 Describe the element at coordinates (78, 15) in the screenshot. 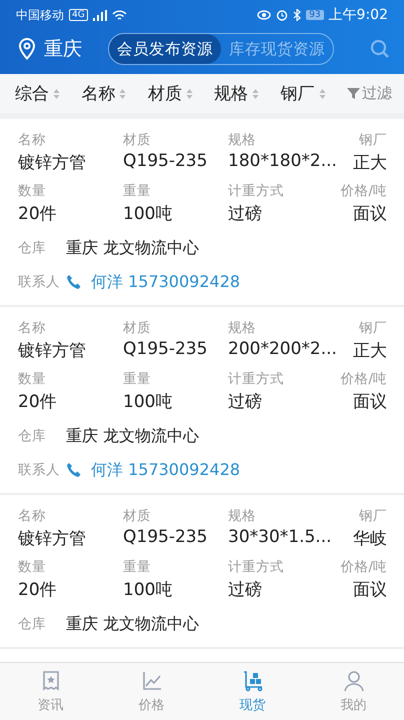

I see `network-type: 4G` at that location.